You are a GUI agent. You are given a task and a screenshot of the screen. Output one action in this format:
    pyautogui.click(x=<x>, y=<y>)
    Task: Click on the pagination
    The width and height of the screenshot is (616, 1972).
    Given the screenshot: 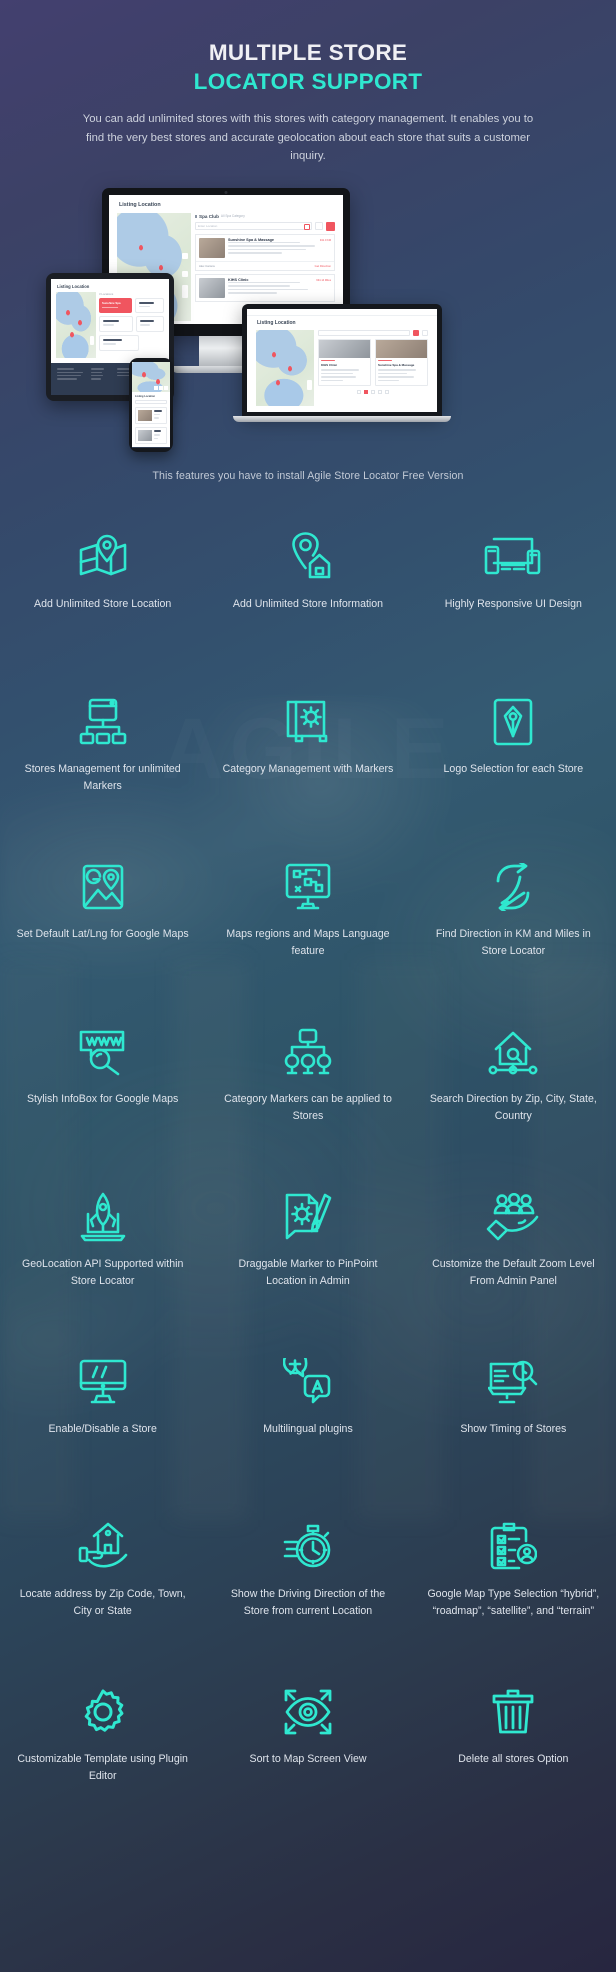 What is the action you would take?
    pyautogui.click(x=373, y=392)
    